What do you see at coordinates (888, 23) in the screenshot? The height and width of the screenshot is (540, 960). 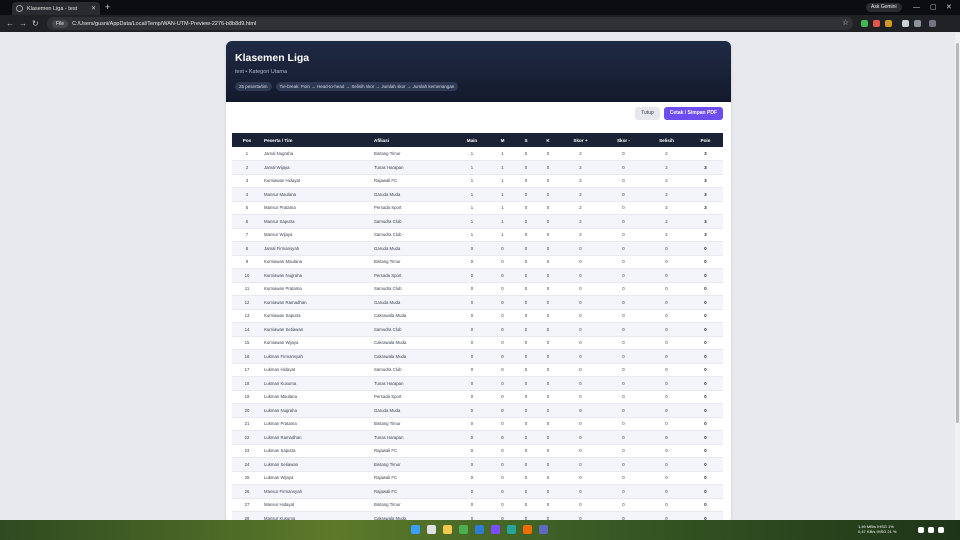 I see `extension-yellow-icon` at bounding box center [888, 23].